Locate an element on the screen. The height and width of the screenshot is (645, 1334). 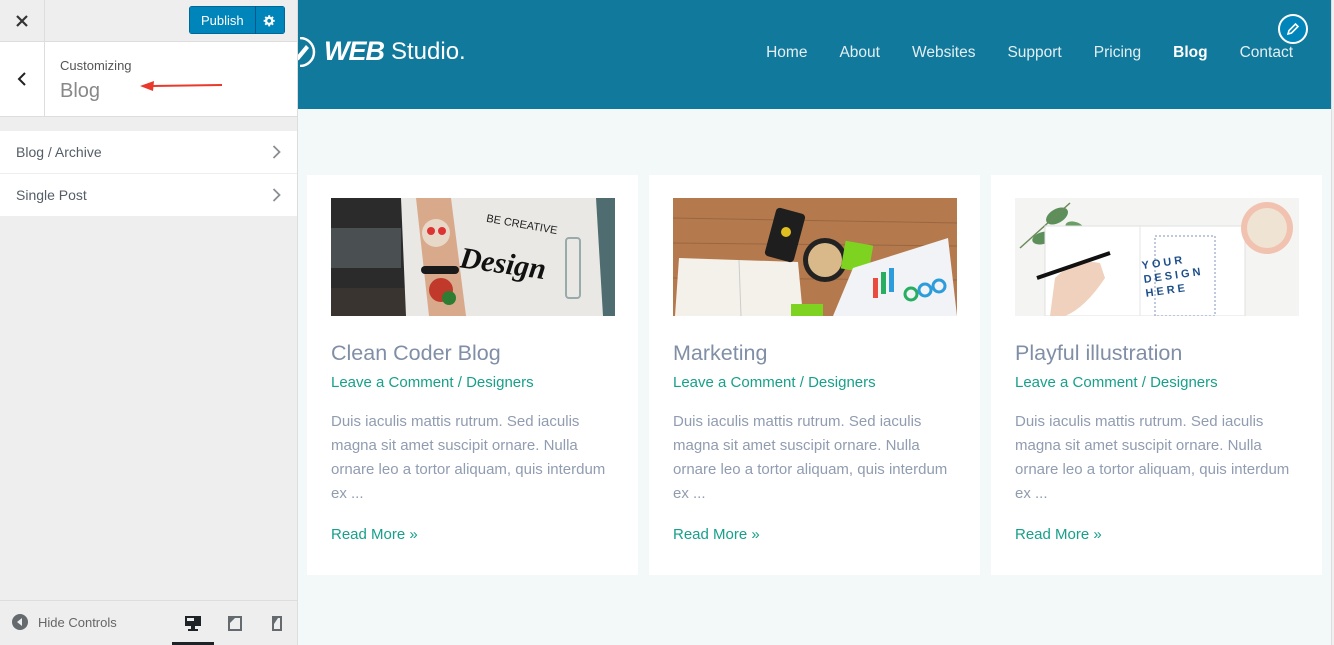
logo-text-bold: WEB is located at coordinates (354, 51).